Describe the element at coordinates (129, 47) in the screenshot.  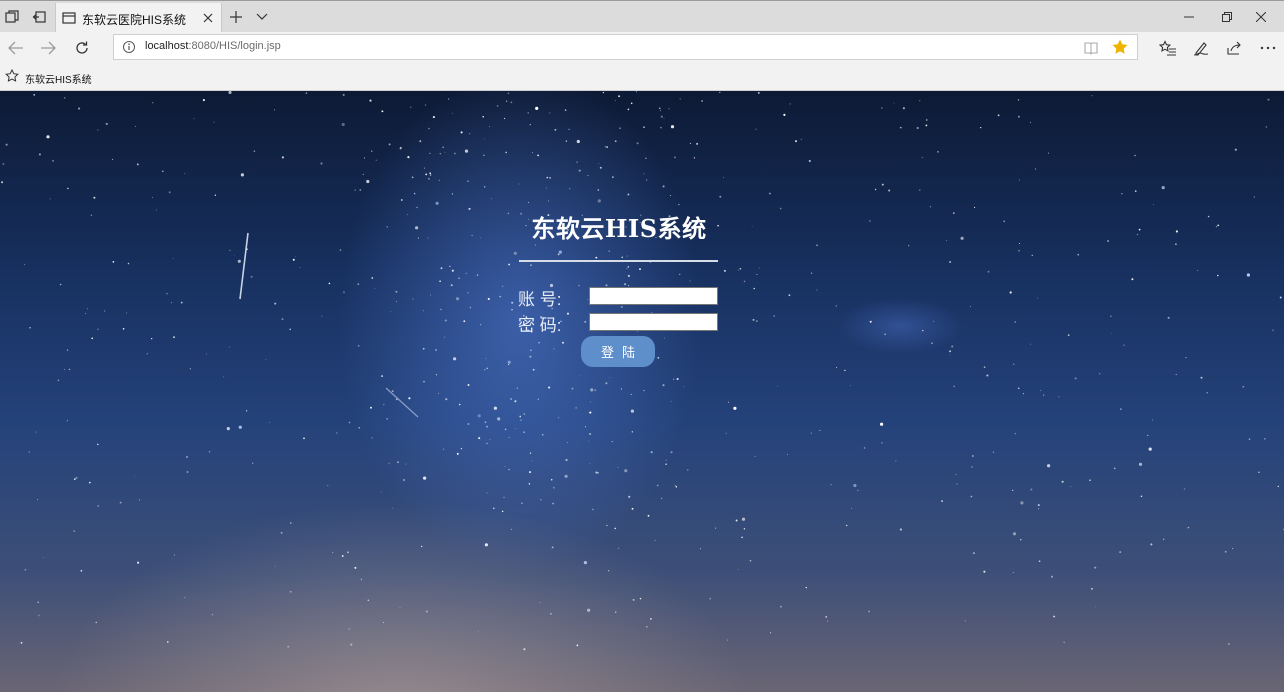
I see `info-icon` at that location.